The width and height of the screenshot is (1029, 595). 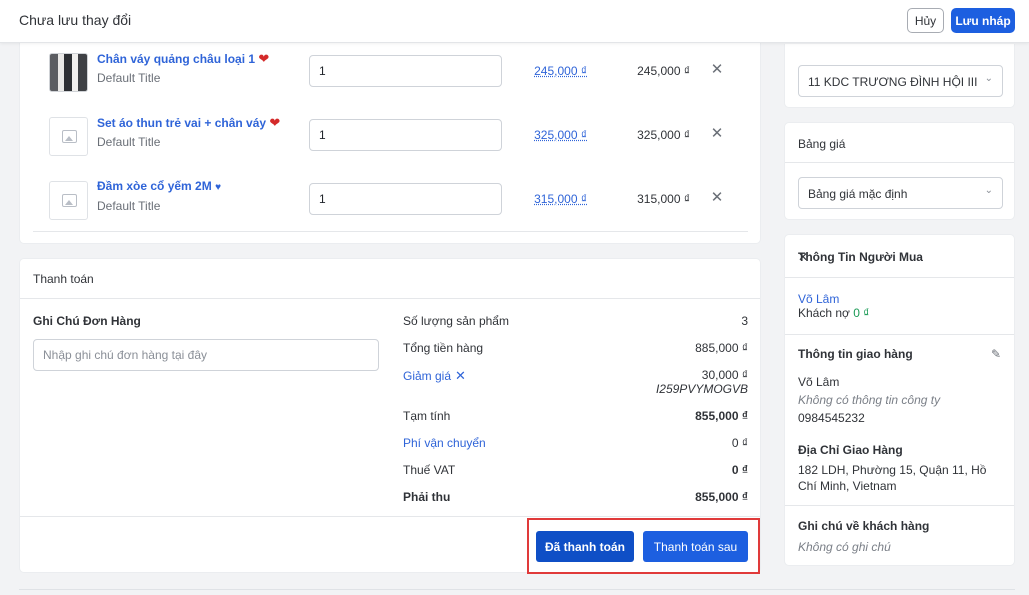 I want to click on buyer-header: Thông Tin Người Mua ✕, so click(x=899, y=256).